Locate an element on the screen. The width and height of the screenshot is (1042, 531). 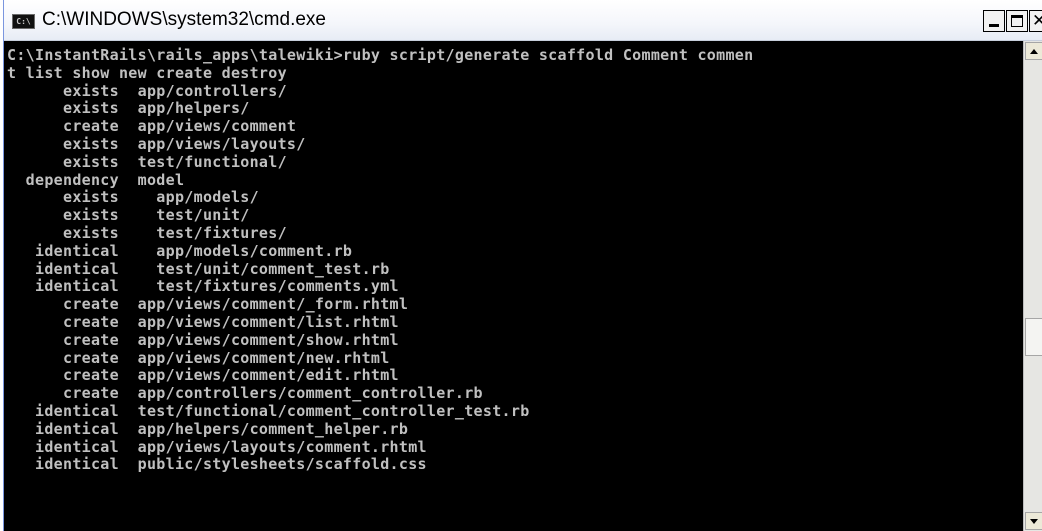
close-icon: ✕ is located at coordinates (1037, 21).